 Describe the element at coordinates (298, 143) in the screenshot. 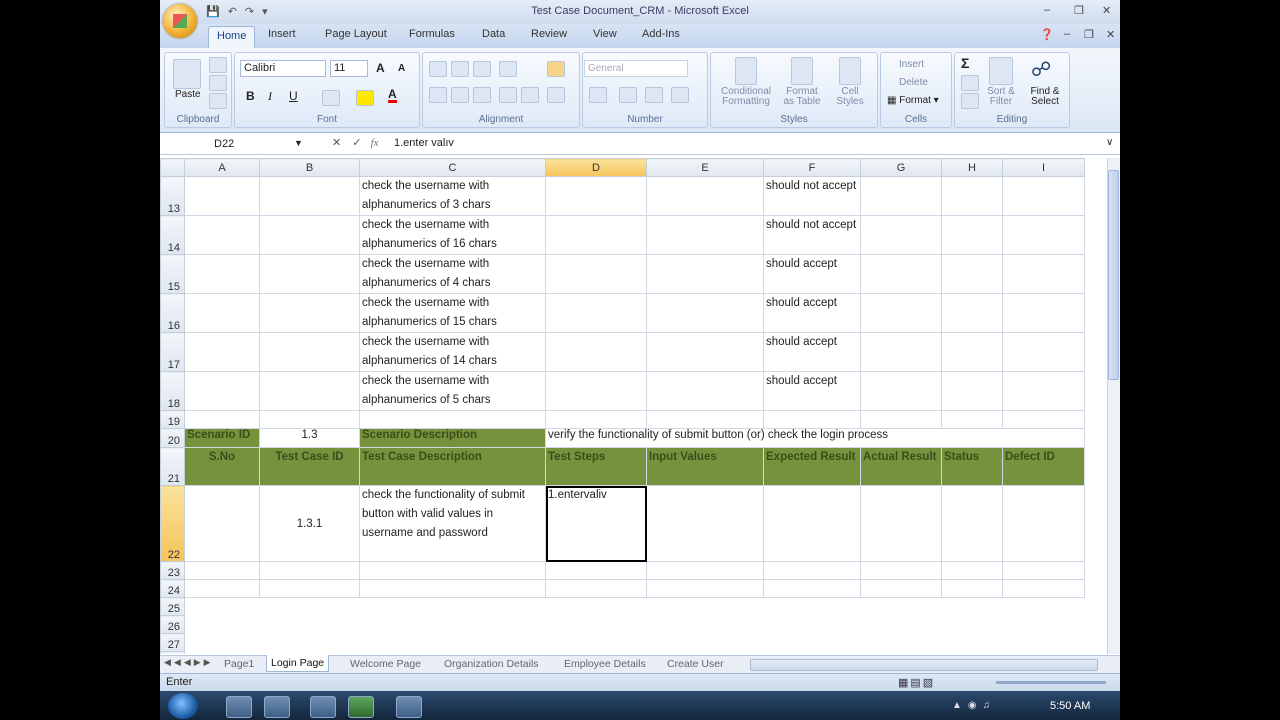

I see `name-box-dropdown-icon: ▼` at that location.